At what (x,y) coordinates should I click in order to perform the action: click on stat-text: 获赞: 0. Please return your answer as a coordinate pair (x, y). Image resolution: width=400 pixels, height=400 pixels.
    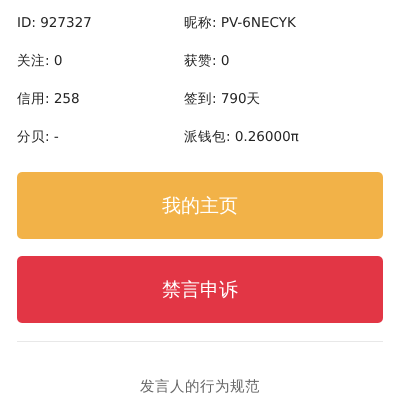
    Looking at the image, I should click on (207, 61).